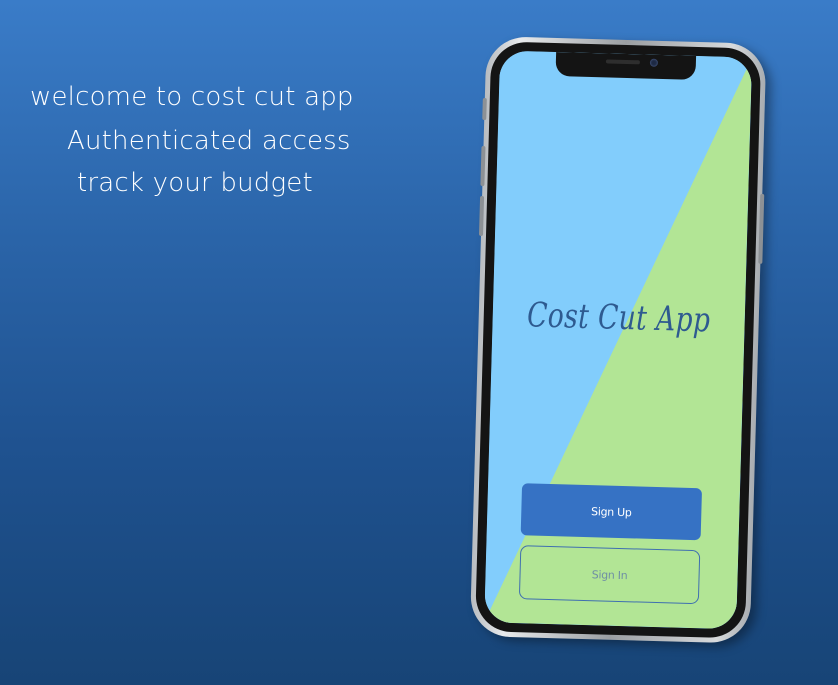 The height and width of the screenshot is (685, 838). Describe the element at coordinates (611, 512) in the screenshot. I see `sign-up-button: Sign Up` at that location.